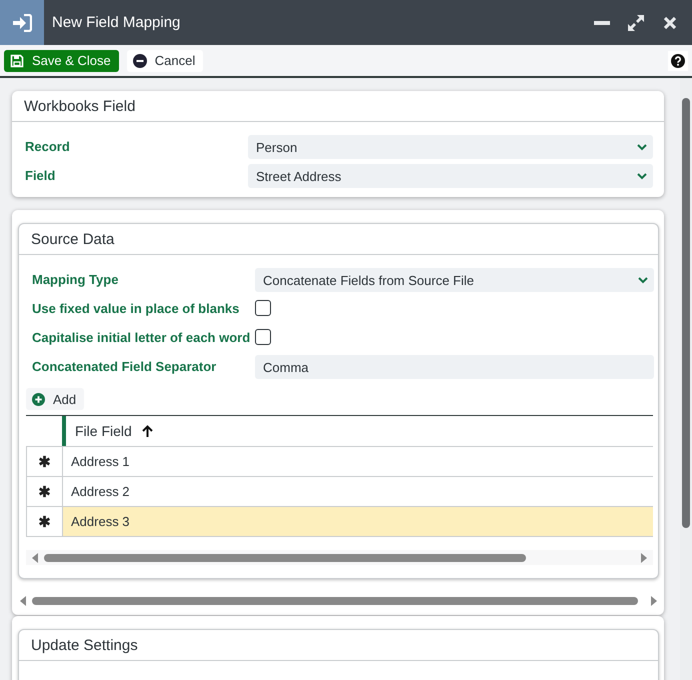  What do you see at coordinates (602, 22) in the screenshot?
I see `minimize-icon` at bounding box center [602, 22].